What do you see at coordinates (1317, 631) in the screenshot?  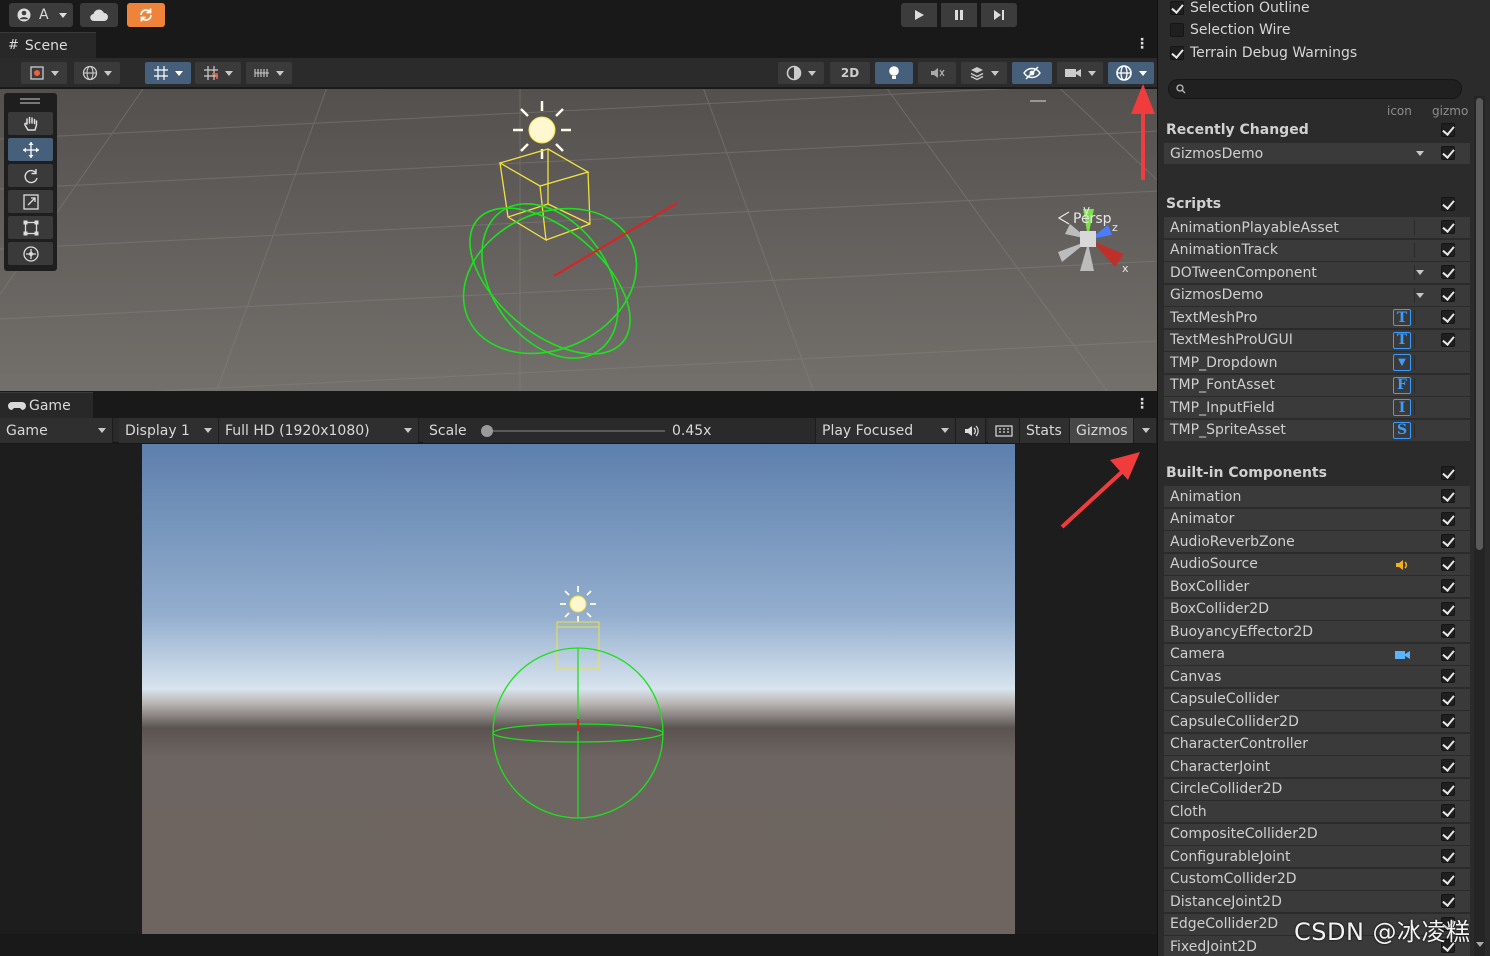 I see `list-item-buoyancyeffector2d: BuoyancyEffector2D` at bounding box center [1317, 631].